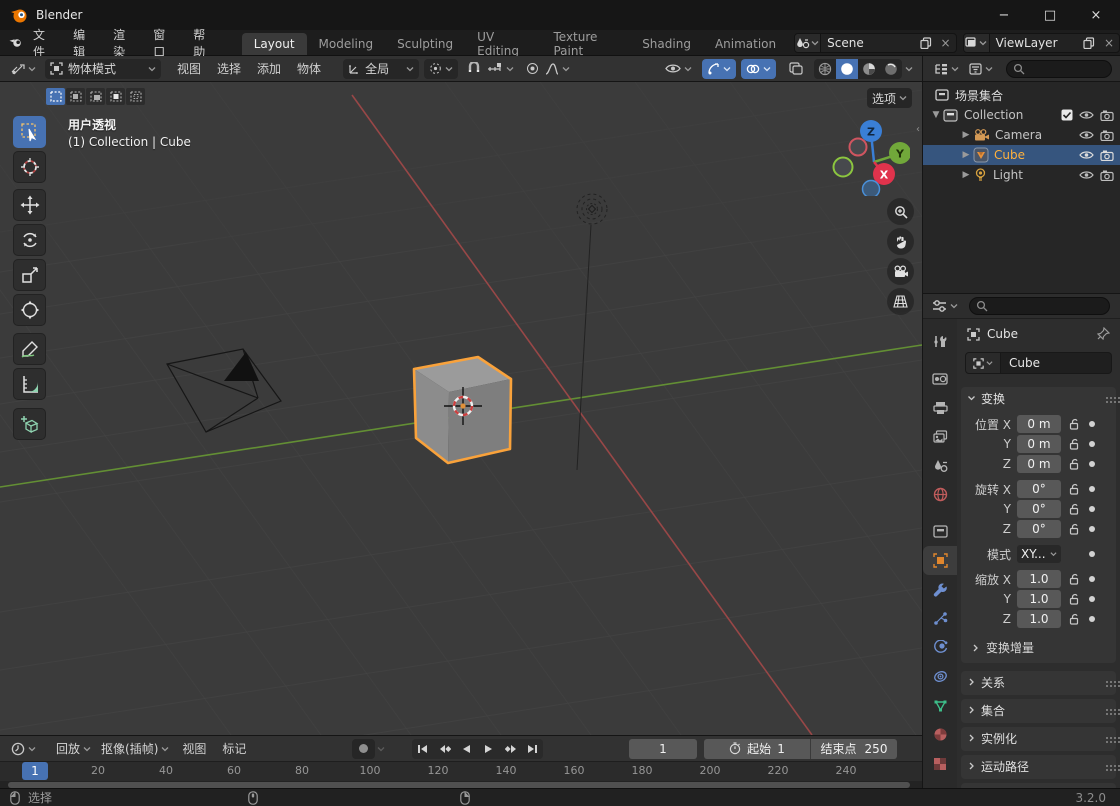  Describe the element at coordinates (825, 69) in the screenshot. I see `shading-wireframe-button` at that location.